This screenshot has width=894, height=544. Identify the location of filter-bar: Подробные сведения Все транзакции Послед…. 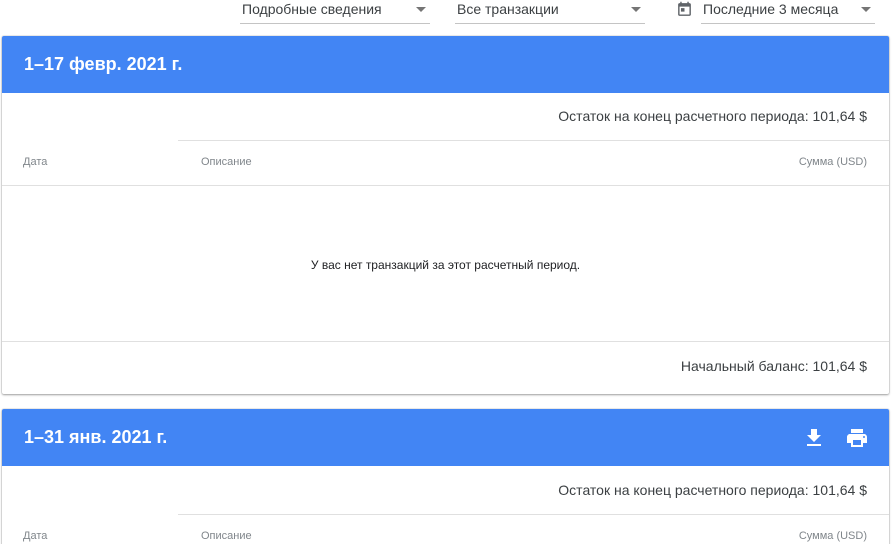
(447, 15).